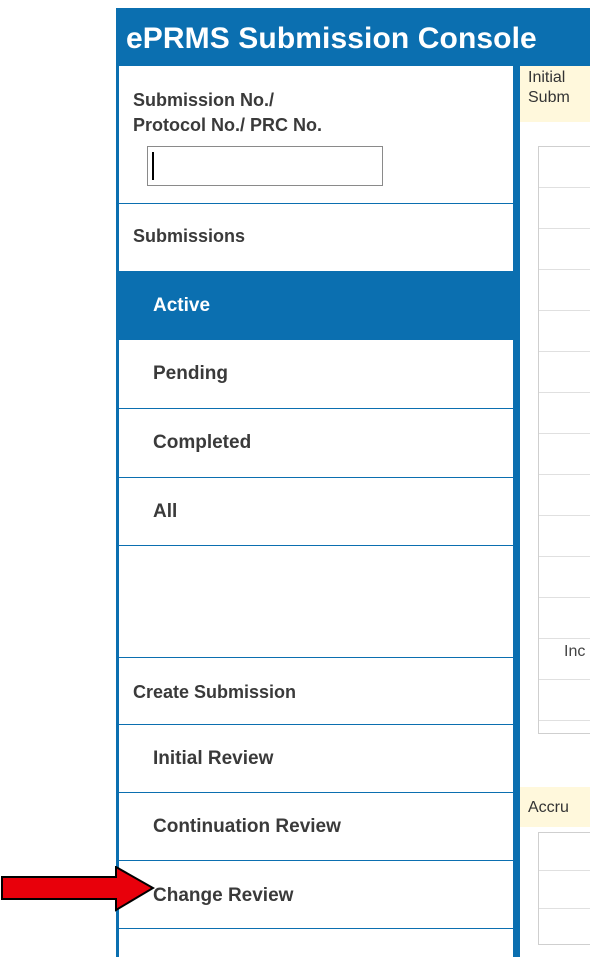  What do you see at coordinates (316, 306) in the screenshot?
I see `sidebar-item-active: Active` at bounding box center [316, 306].